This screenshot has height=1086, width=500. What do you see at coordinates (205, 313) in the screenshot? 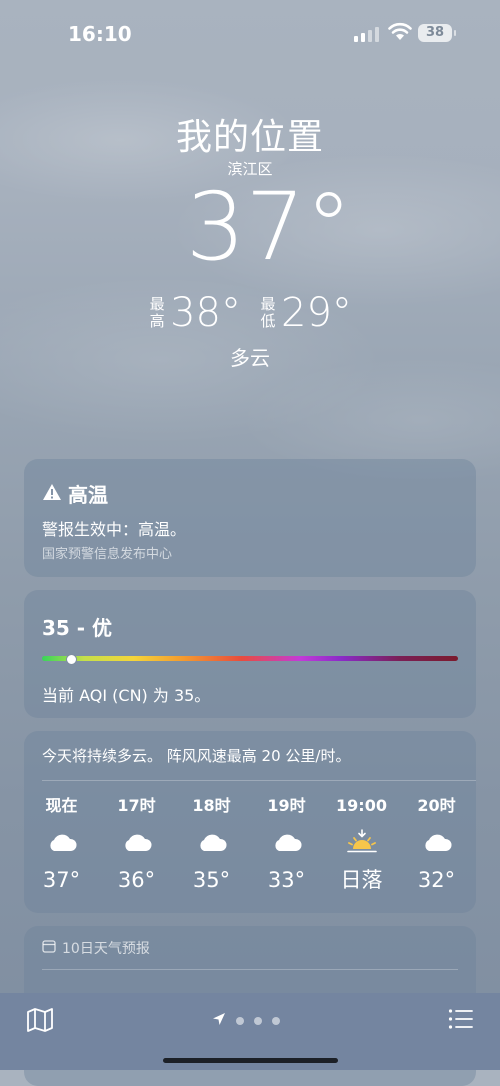
I see `high-value: 38°` at bounding box center [205, 313].